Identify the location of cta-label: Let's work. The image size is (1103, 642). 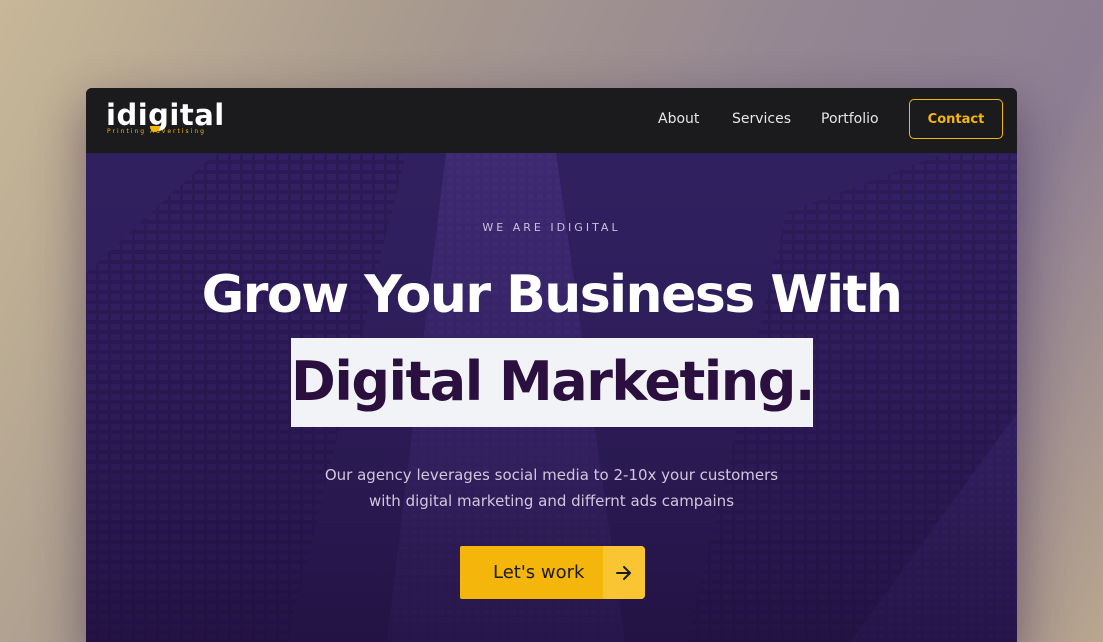
(539, 572).